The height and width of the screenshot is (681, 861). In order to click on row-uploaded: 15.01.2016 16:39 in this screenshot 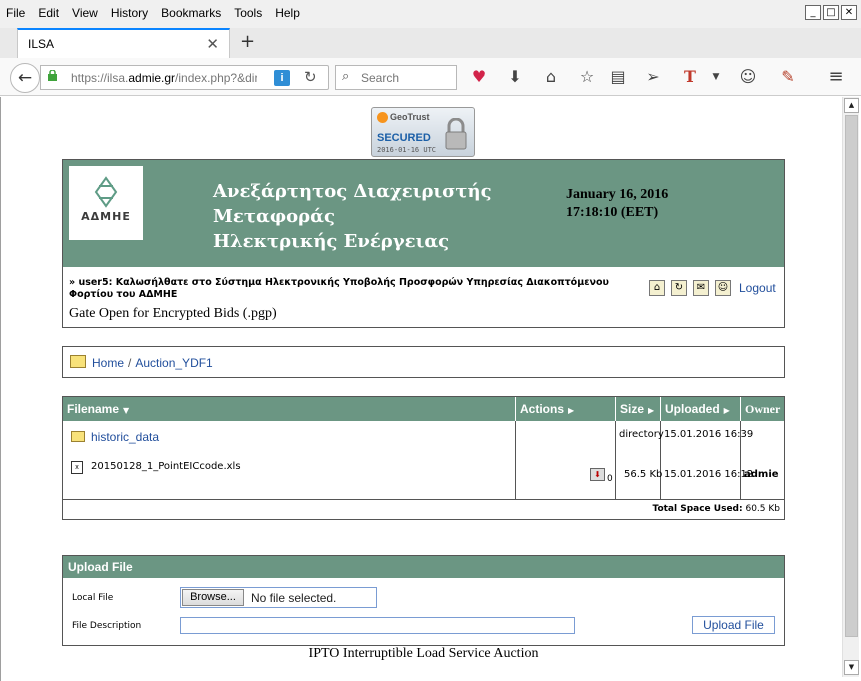, I will do `click(709, 434)`.